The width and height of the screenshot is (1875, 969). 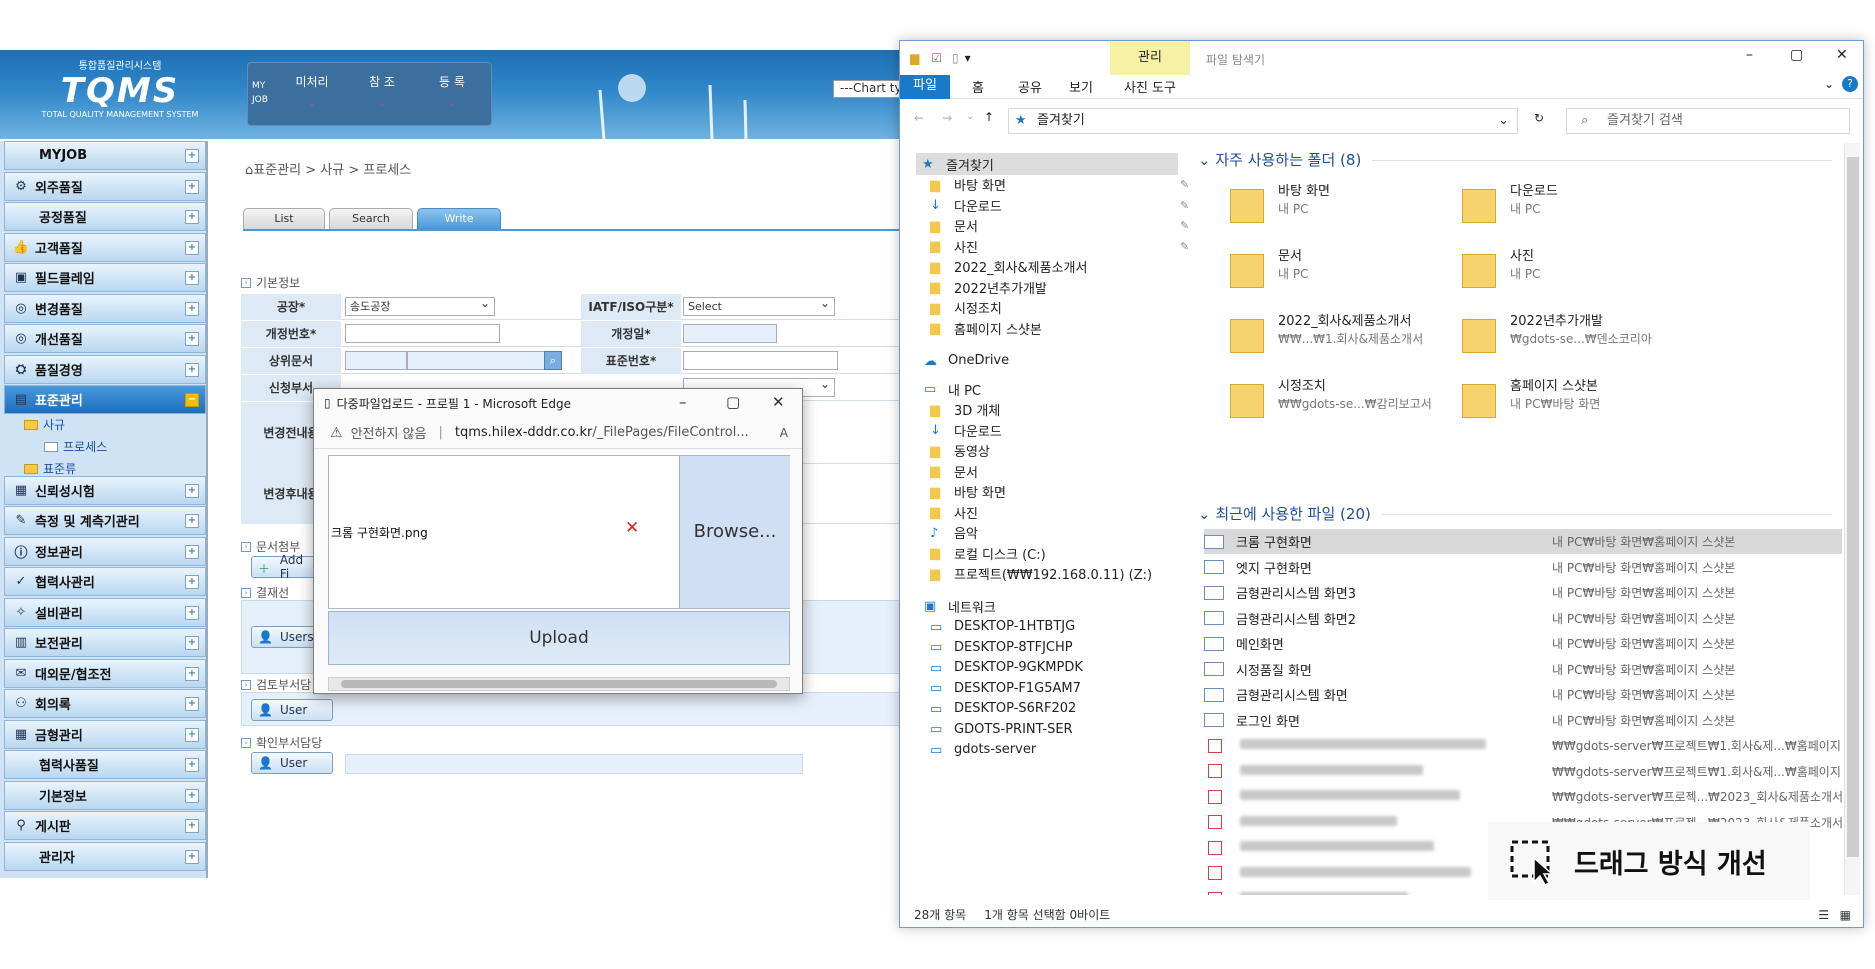 What do you see at coordinates (1150, 86) in the screenshot?
I see `tab-picture-tools: 사진 도구` at bounding box center [1150, 86].